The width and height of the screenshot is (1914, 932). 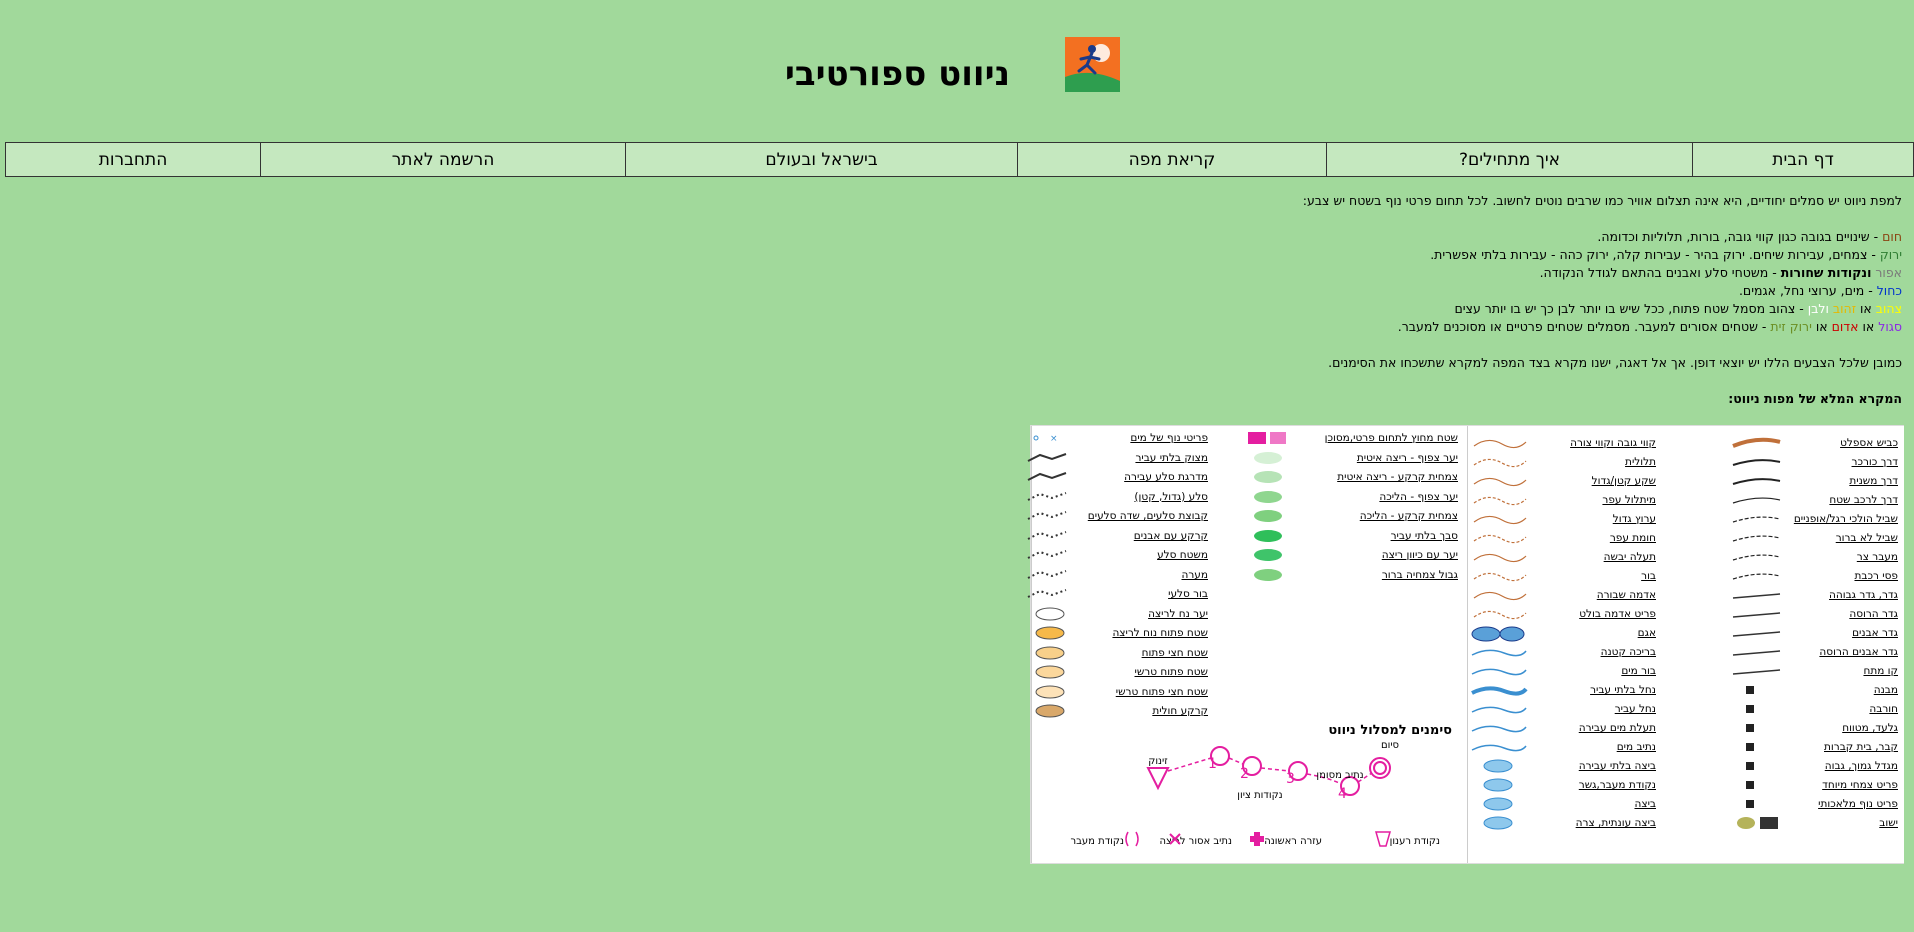 What do you see at coordinates (1863, 595) in the screenshot?
I see `legend-item-label: גדר, גדר גבוהה` at bounding box center [1863, 595].